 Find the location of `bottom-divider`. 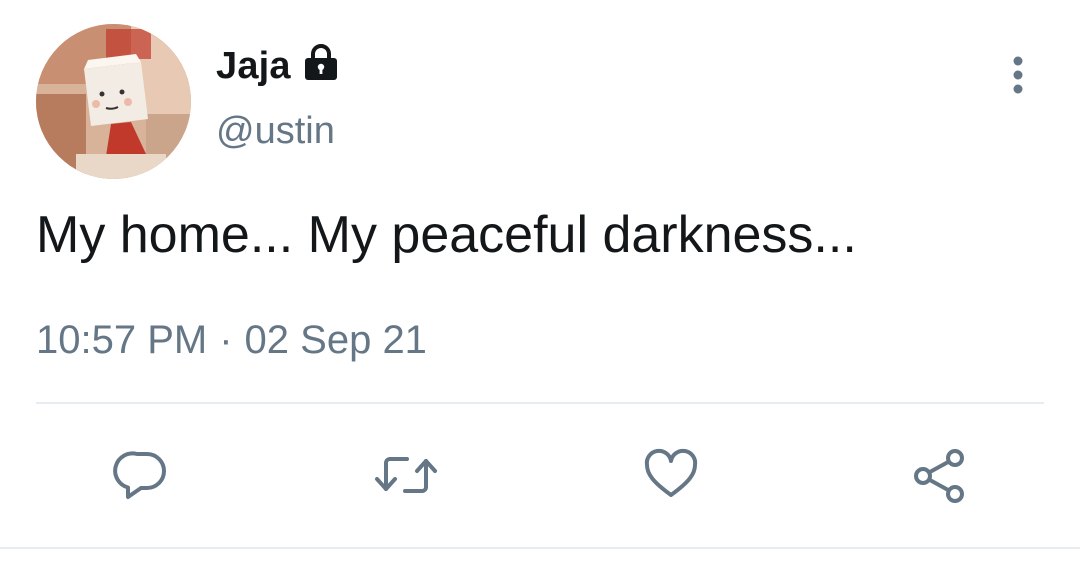

bottom-divider is located at coordinates (540, 548).